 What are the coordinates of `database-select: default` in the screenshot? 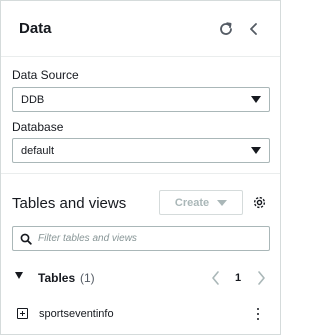 It's located at (141, 150).